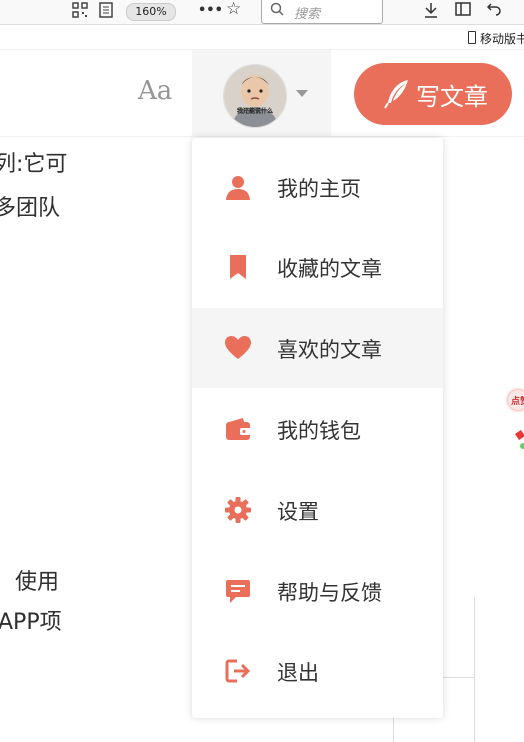 This screenshot has width=524, height=742. I want to click on menu-item-liked-articles: 喜欢的文章, so click(317, 348).